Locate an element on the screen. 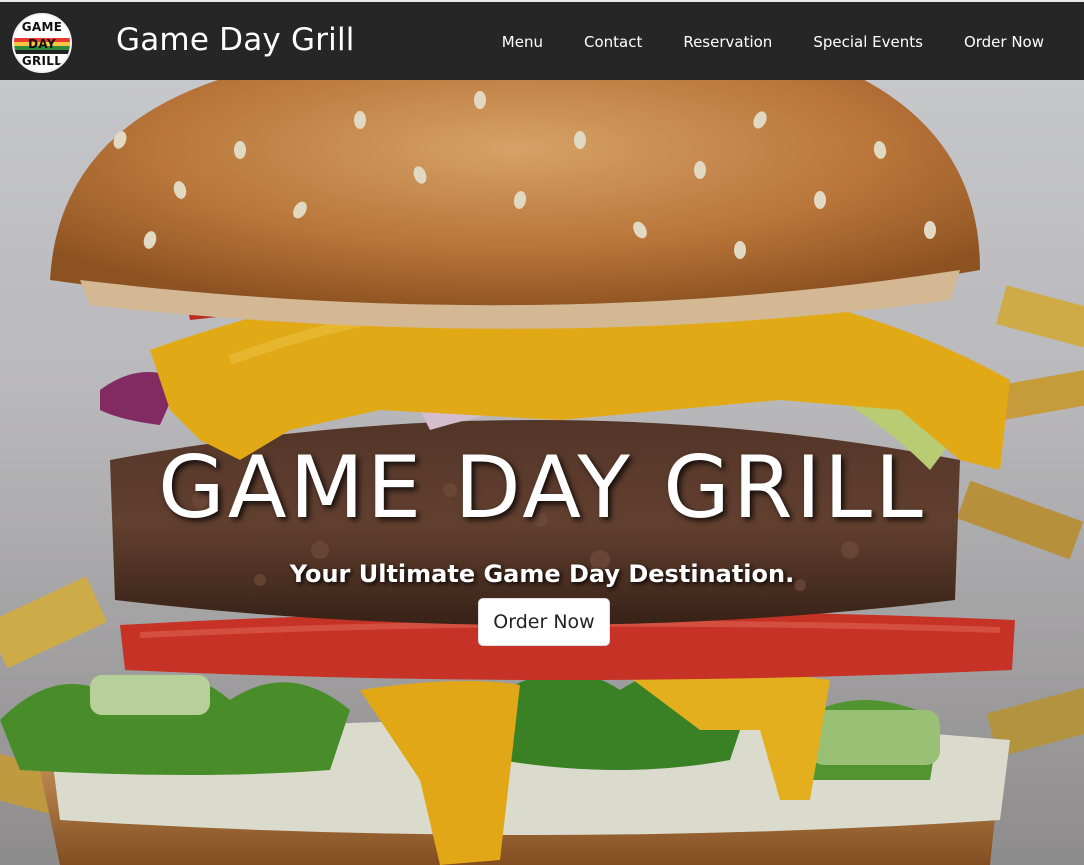  nav-contact: Contact is located at coordinates (613, 42).